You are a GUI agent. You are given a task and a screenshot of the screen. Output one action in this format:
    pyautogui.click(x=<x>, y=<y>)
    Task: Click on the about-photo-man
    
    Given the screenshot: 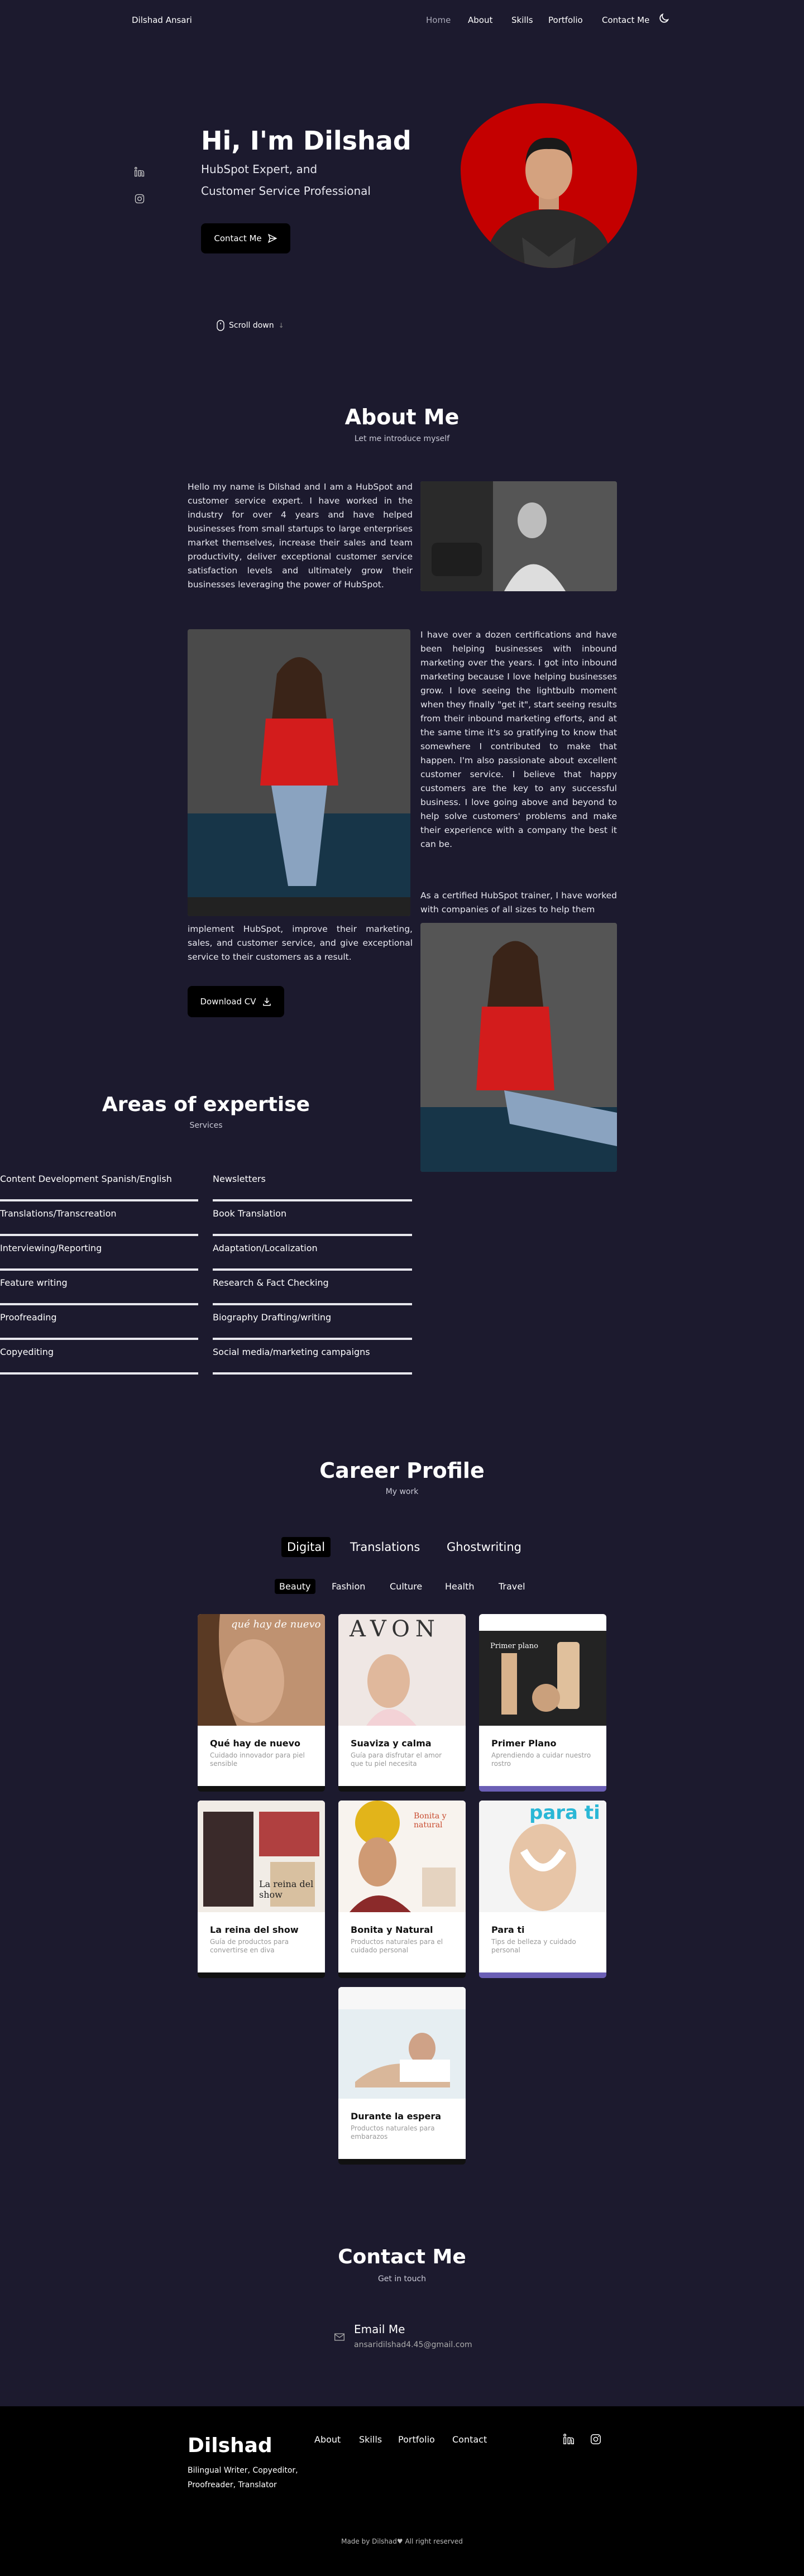 What is the action you would take?
    pyautogui.click(x=518, y=536)
    